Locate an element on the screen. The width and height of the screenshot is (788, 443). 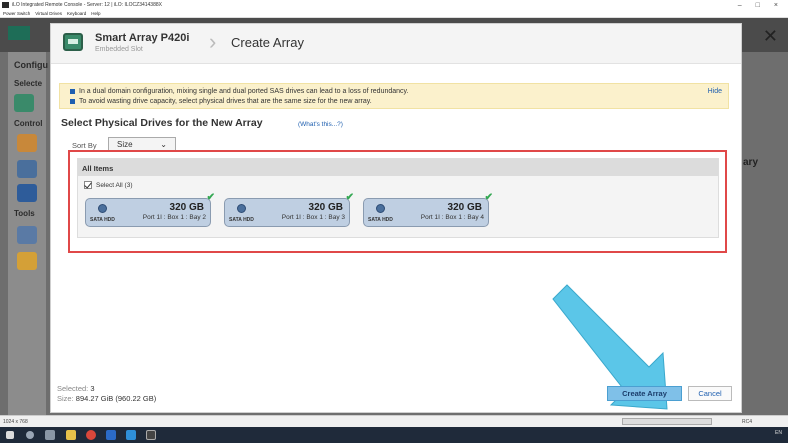
selected-count: Selected: 3 is located at coordinates (76, 388).